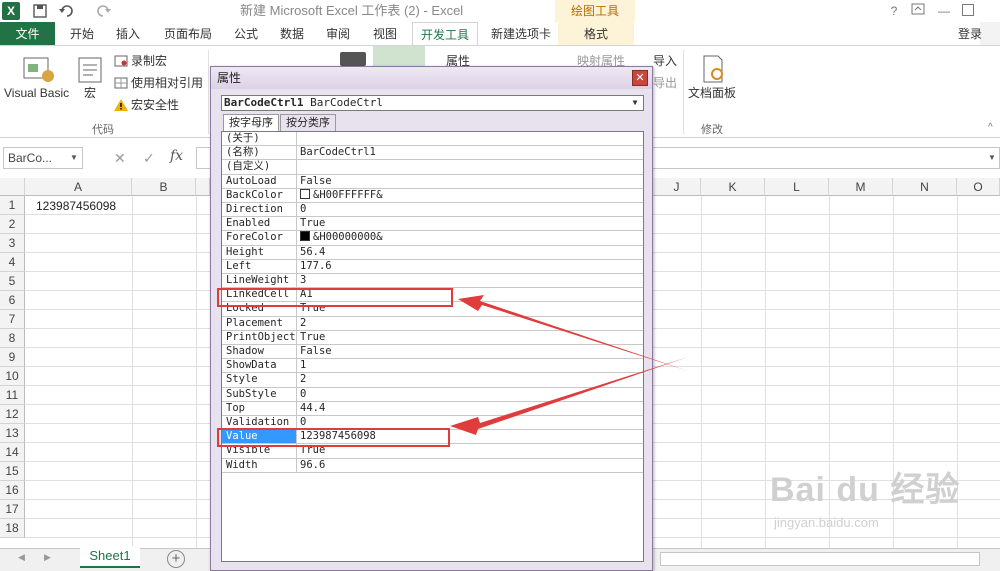 Image resolution: width=1000 pixels, height=571 pixels. What do you see at coordinates (21, 557) in the screenshot?
I see `prev-sheet-icon: ◀` at bounding box center [21, 557].